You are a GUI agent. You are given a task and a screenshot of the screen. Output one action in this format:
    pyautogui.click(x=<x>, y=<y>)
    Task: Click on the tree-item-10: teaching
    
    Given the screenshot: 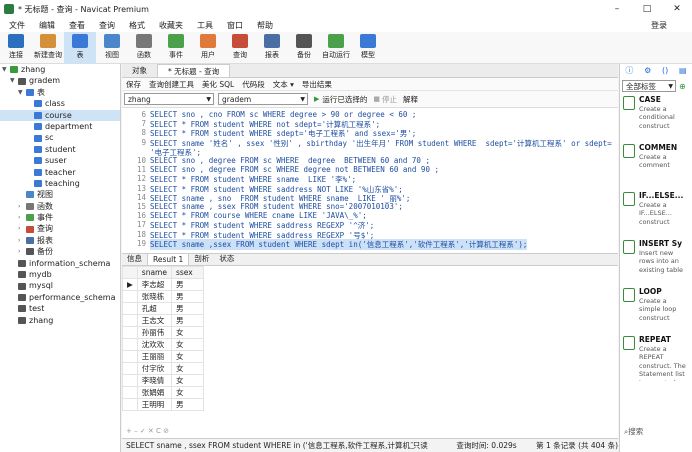 What is the action you would take?
    pyautogui.click(x=60, y=183)
    